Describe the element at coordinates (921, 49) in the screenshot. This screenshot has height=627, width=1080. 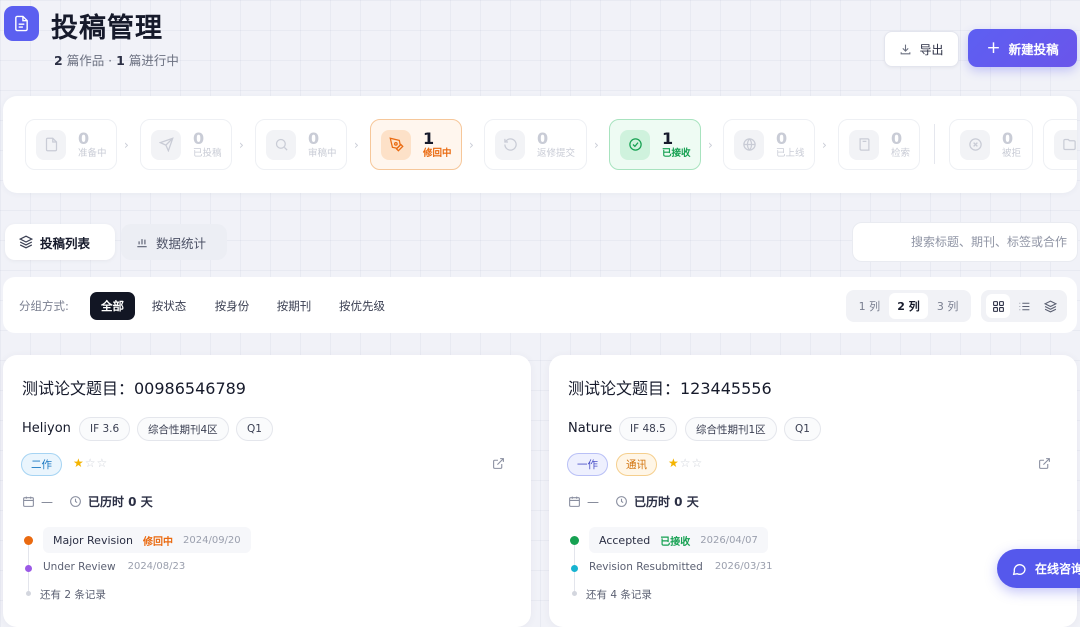
I see `export-button: 导出` at that location.